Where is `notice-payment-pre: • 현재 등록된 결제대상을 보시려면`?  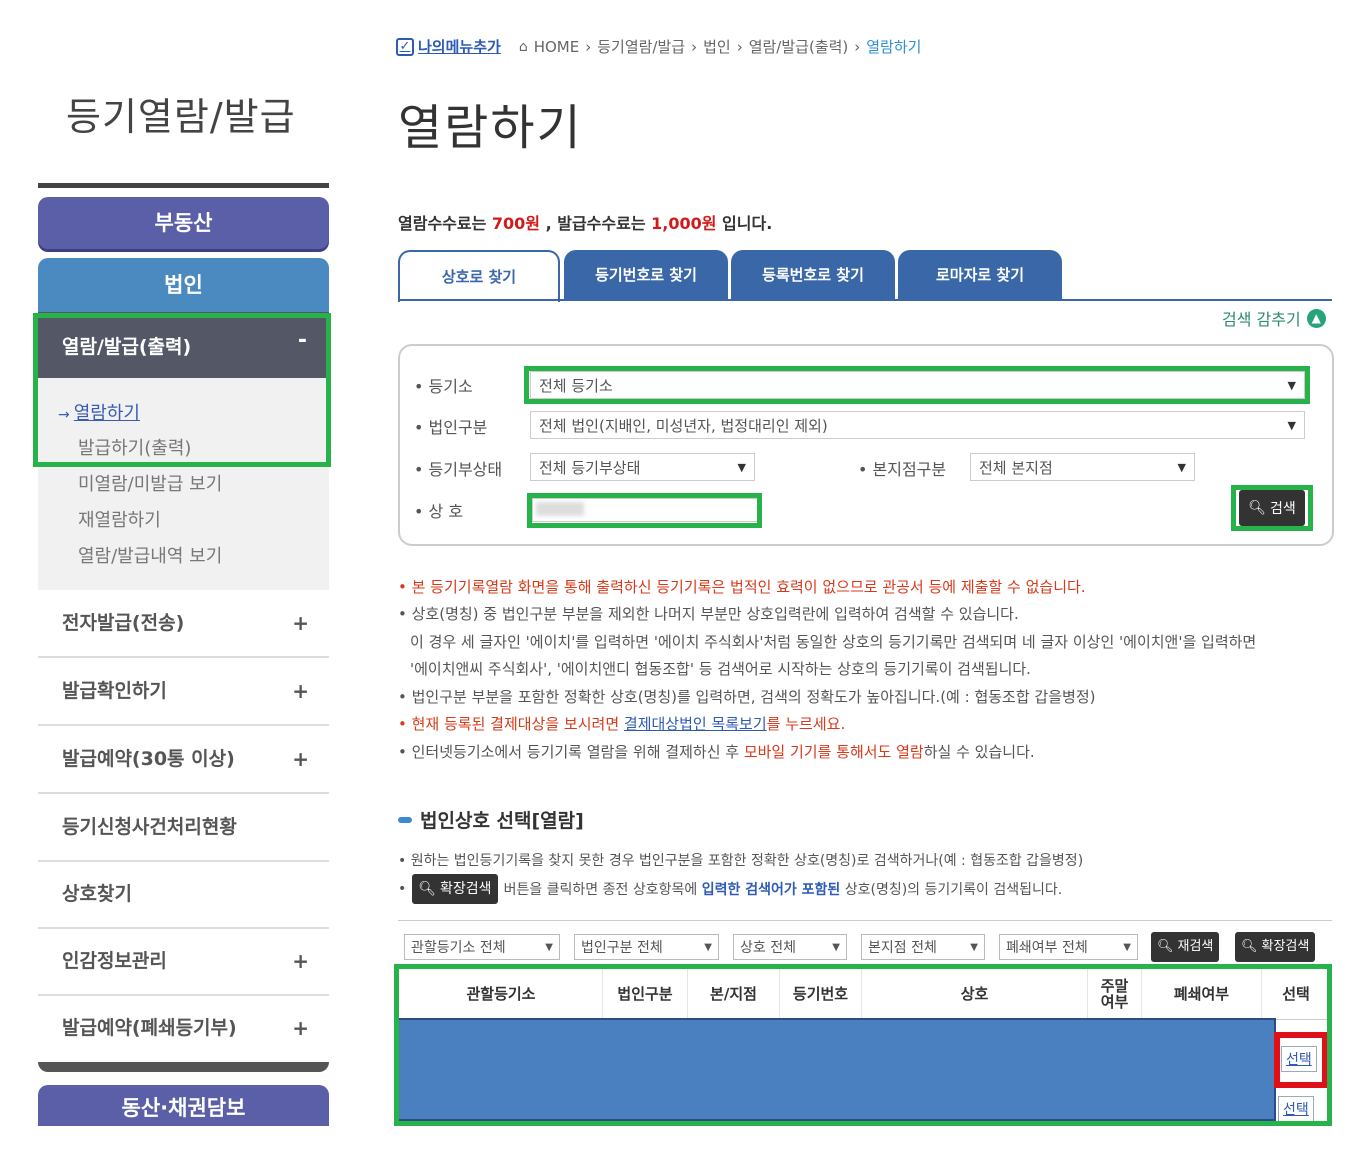
notice-payment-pre: • 현재 등록된 결제대상을 보시려면 is located at coordinates (511, 724).